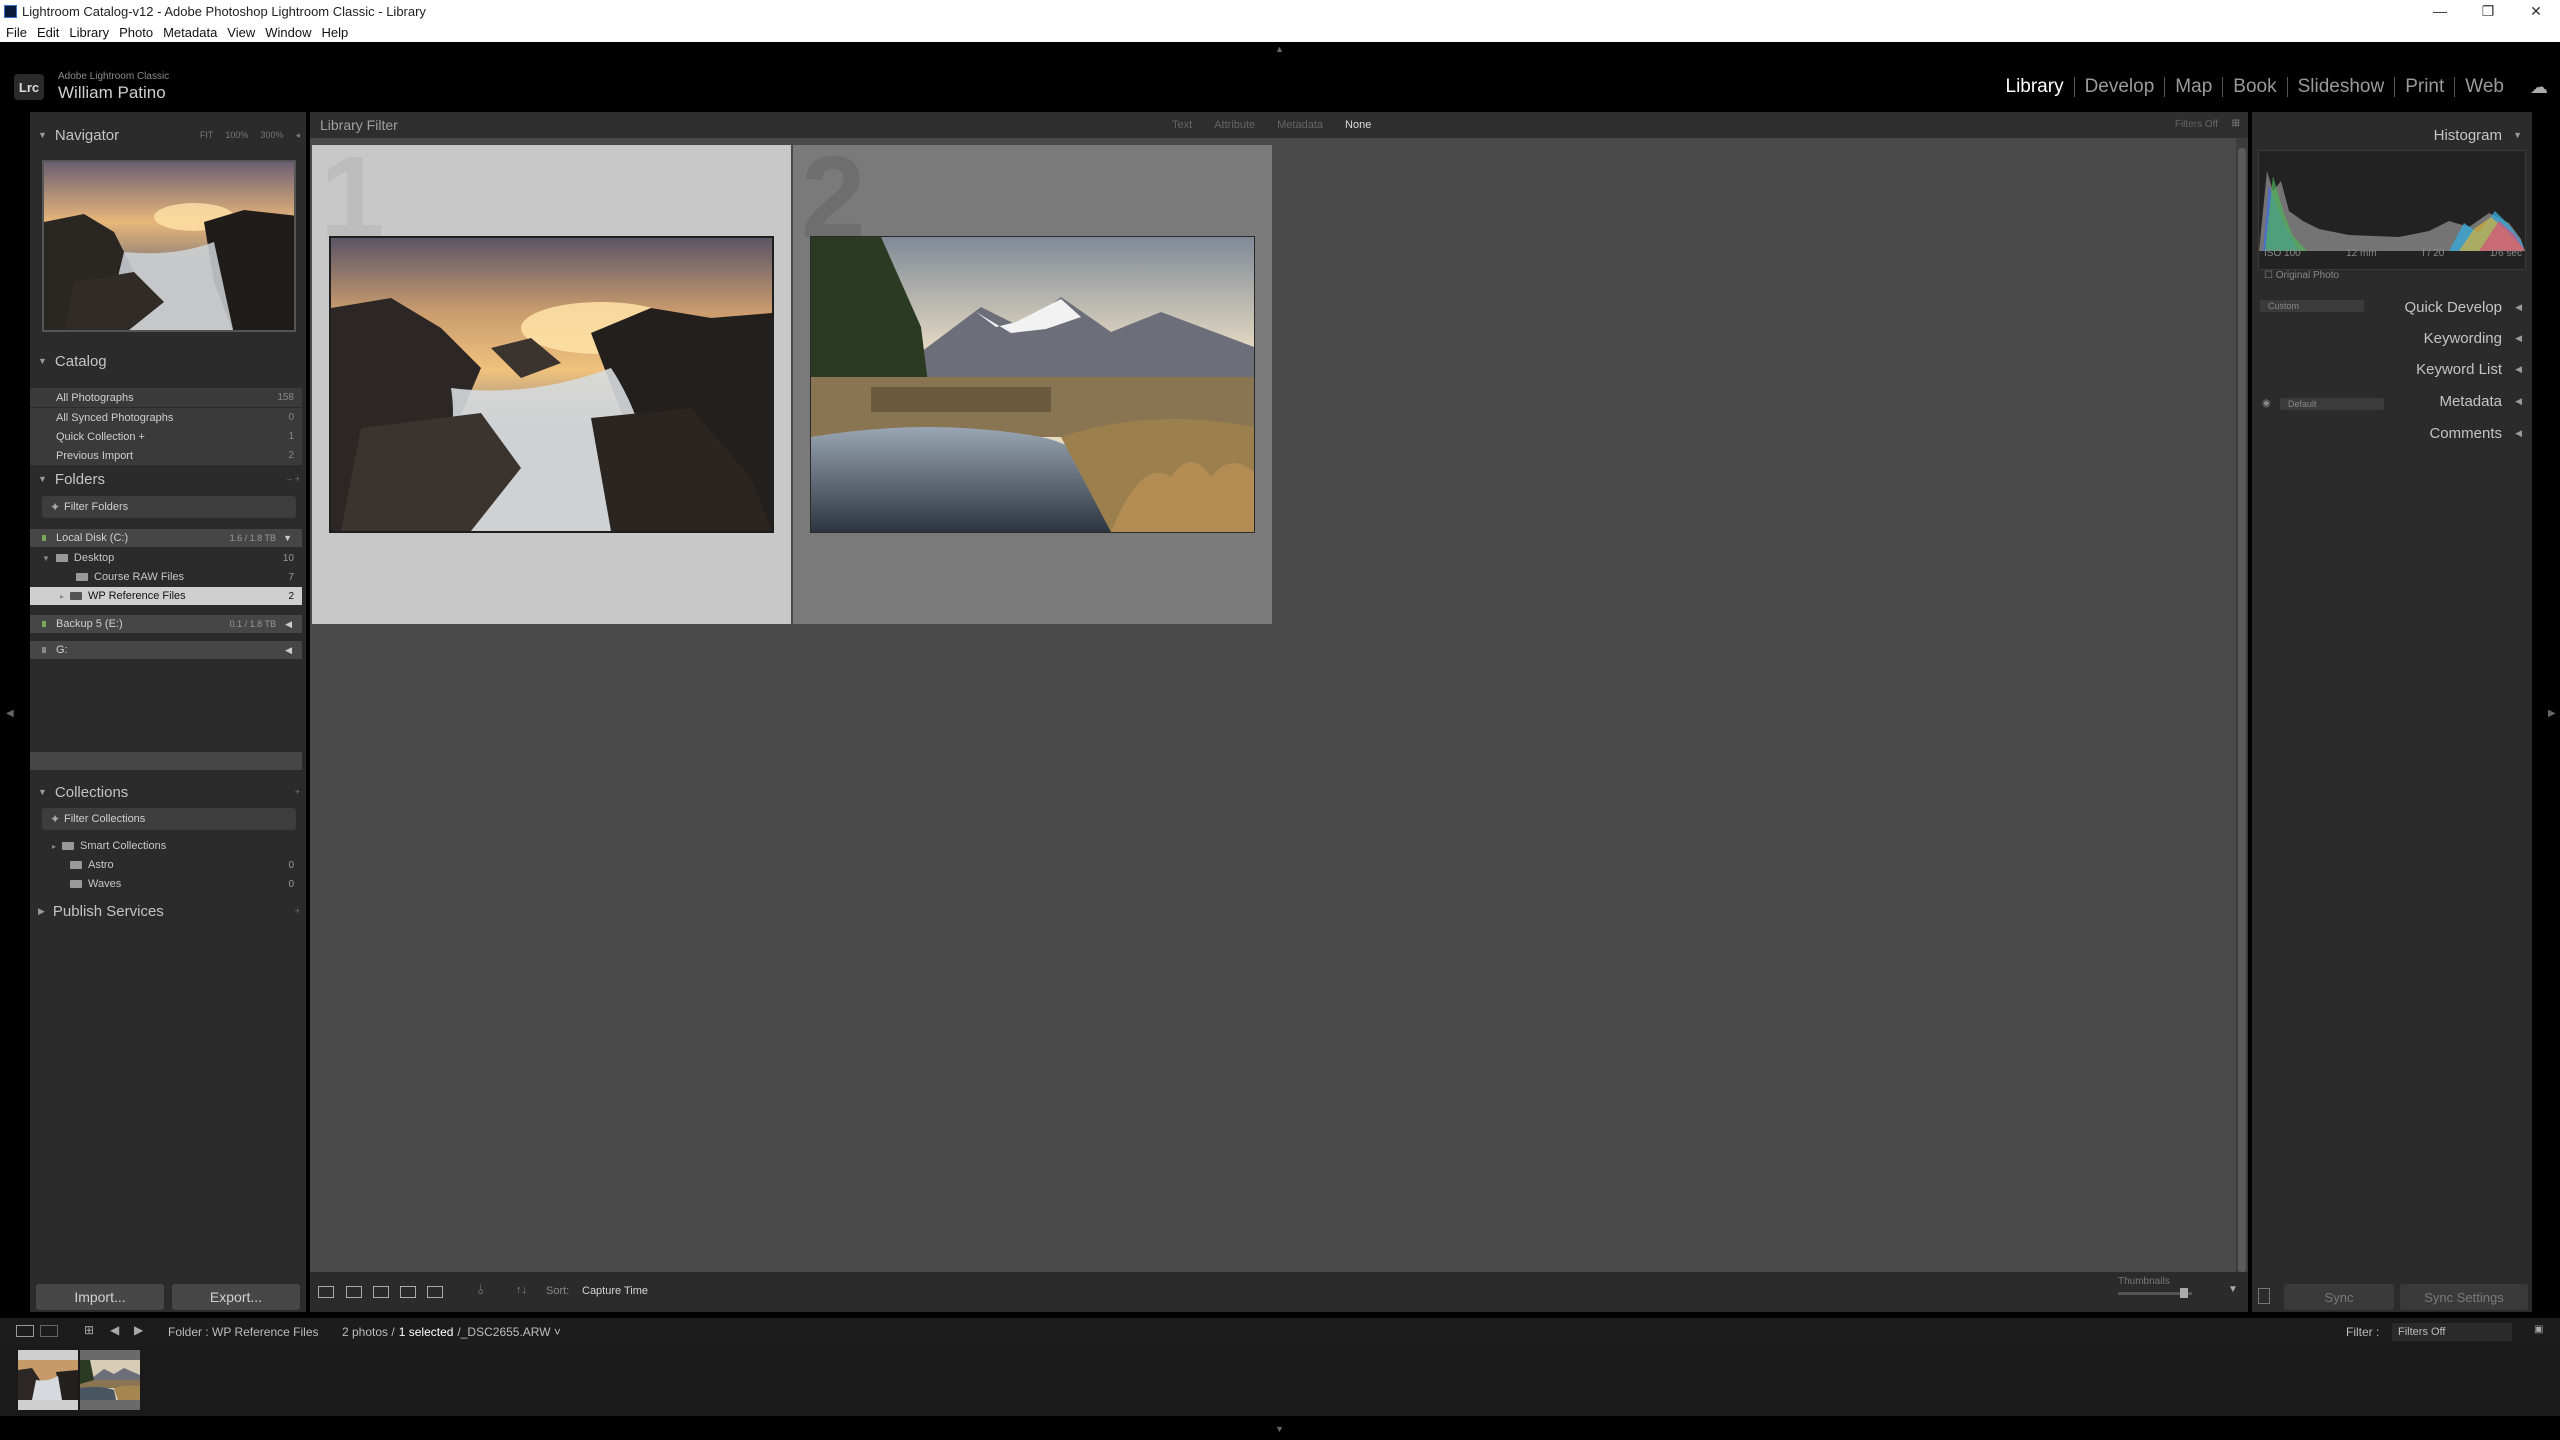 This screenshot has width=2560, height=1440. I want to click on filmstrip-thumb, so click(110, 1380).